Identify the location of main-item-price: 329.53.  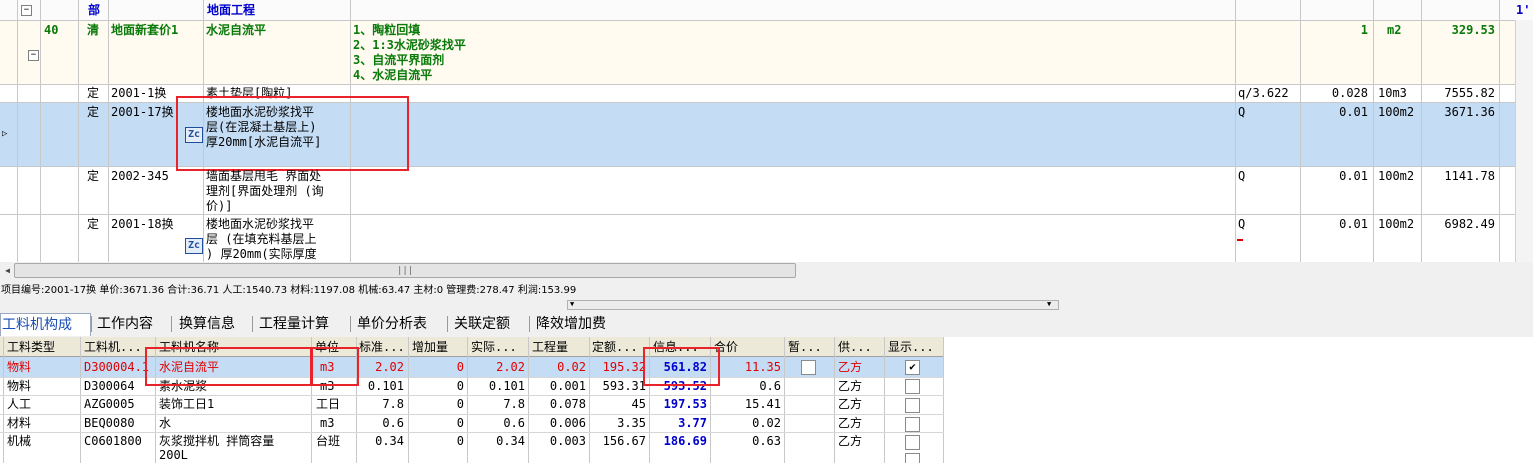
(1473, 30).